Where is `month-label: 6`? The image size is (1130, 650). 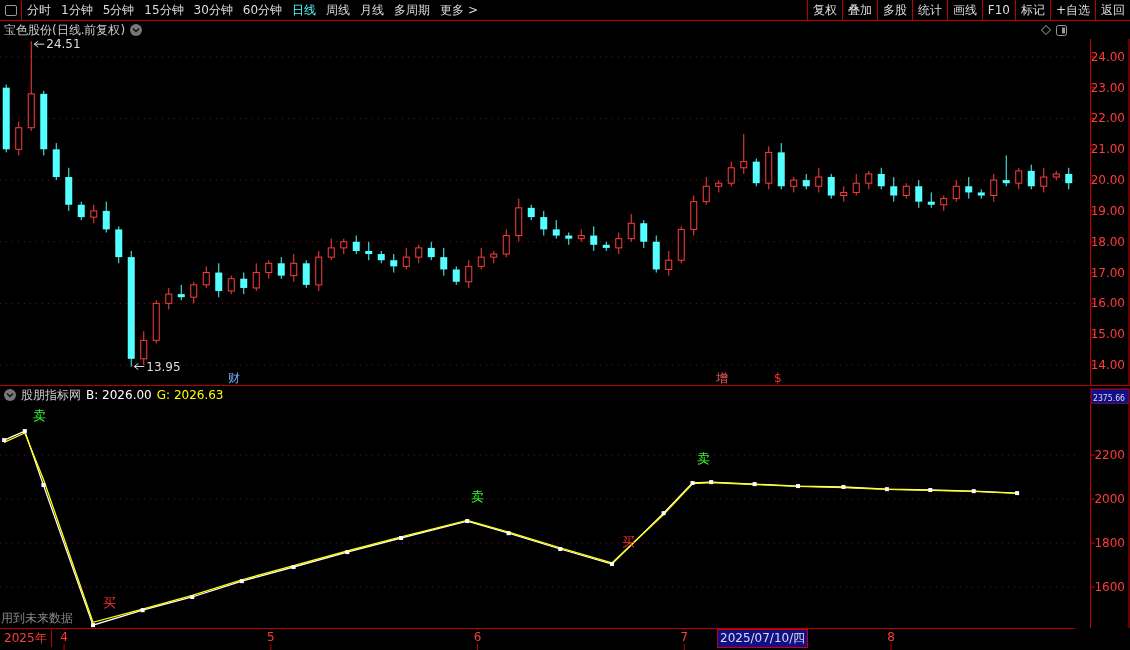
month-label: 6 is located at coordinates (477, 637).